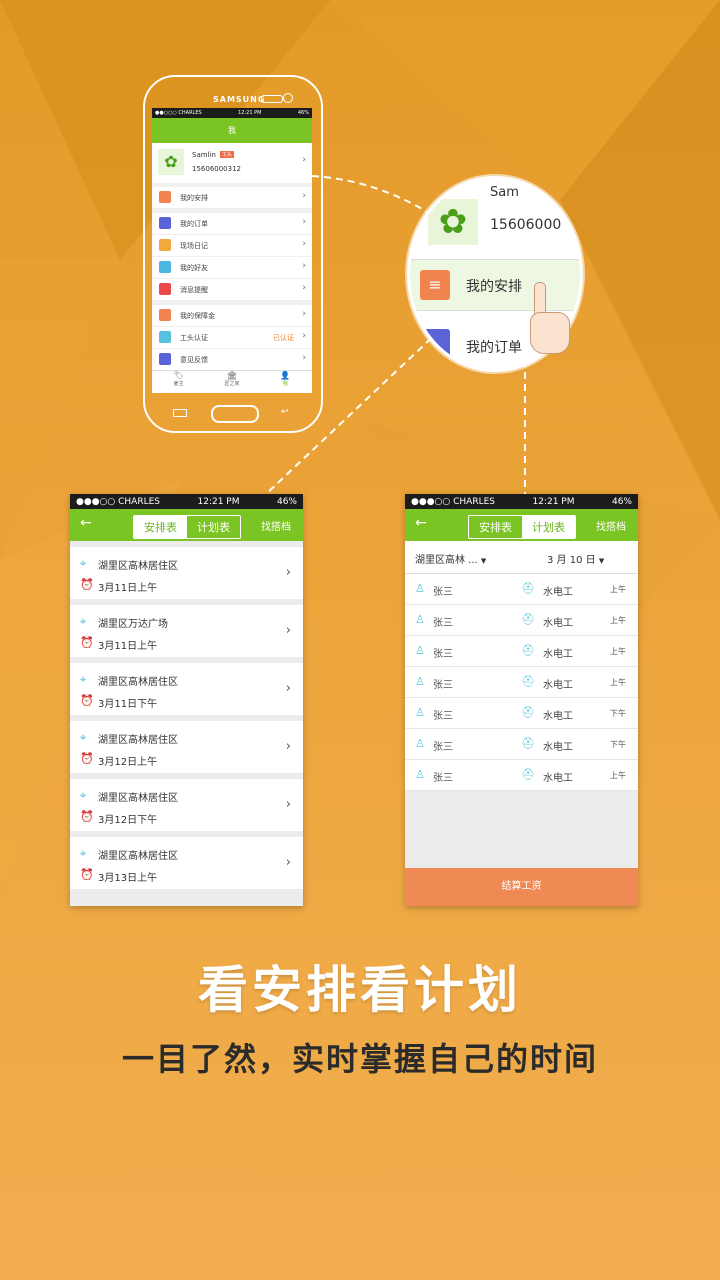  What do you see at coordinates (186, 573) in the screenshot?
I see `schedule-list-item: ⌖ 湖里区高林居住区 ⏰ 3月11日上午 ›` at bounding box center [186, 573].